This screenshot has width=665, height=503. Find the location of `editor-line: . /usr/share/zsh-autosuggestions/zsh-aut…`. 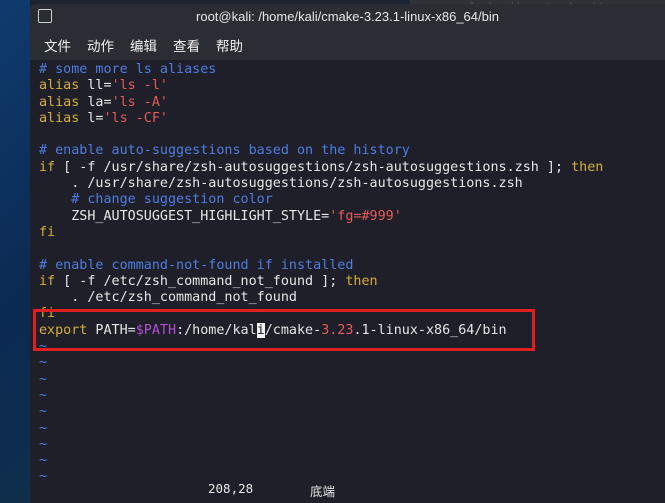

editor-line: . /usr/share/zsh-autosuggestions/zsh-aut… is located at coordinates (276, 184).